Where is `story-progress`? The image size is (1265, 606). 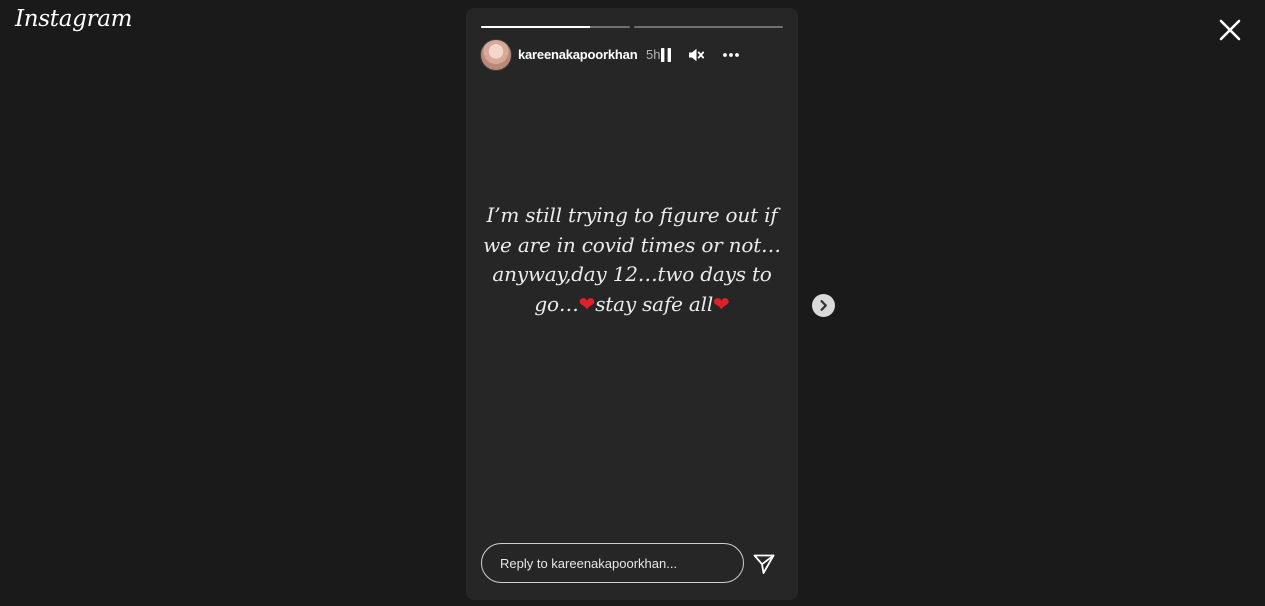
story-progress is located at coordinates (632, 27).